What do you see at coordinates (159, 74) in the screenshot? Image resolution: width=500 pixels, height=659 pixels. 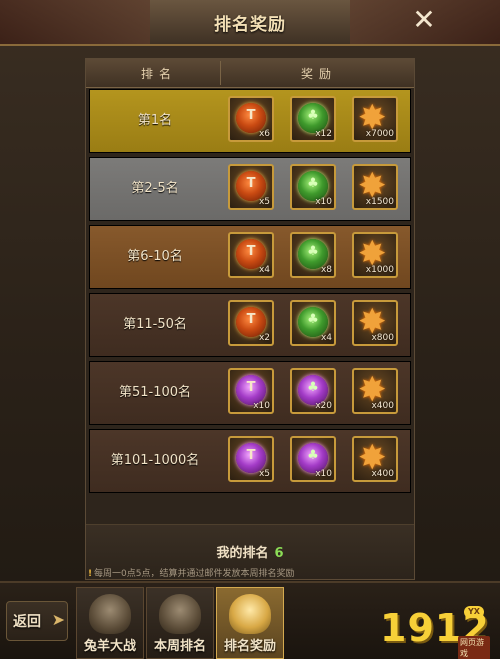 I see `column-header-rank: 排名` at bounding box center [159, 74].